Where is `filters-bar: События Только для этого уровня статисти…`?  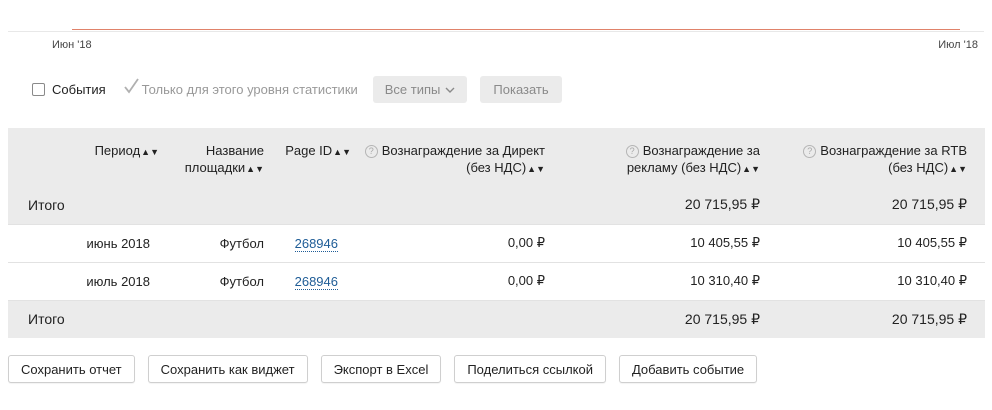
filters-bar: События Только для этого уровня статисти… is located at coordinates (297, 89).